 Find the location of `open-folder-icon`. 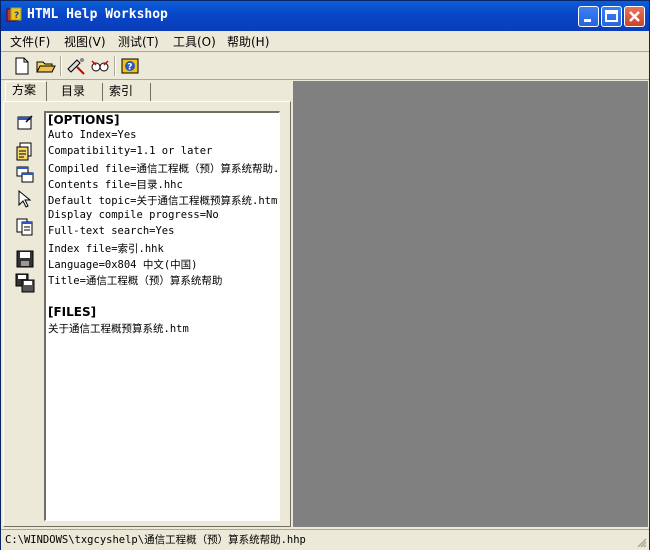

open-folder-icon is located at coordinates (46, 67).